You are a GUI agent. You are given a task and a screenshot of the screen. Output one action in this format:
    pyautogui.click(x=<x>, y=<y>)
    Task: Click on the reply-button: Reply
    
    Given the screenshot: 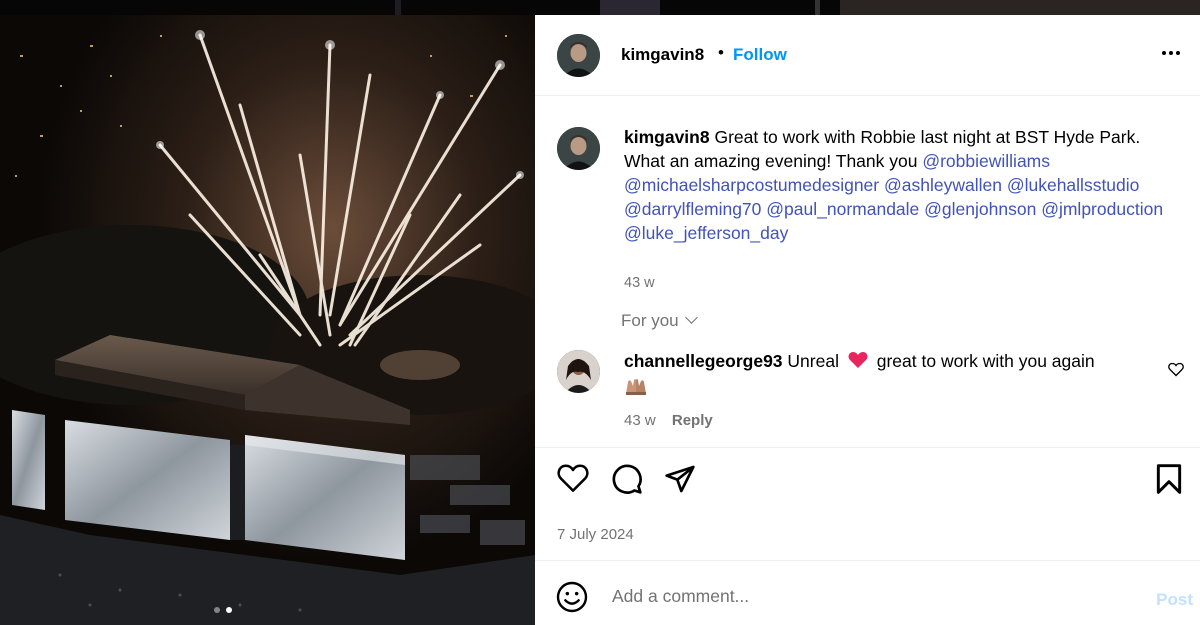 What is the action you would take?
    pyautogui.click(x=692, y=420)
    